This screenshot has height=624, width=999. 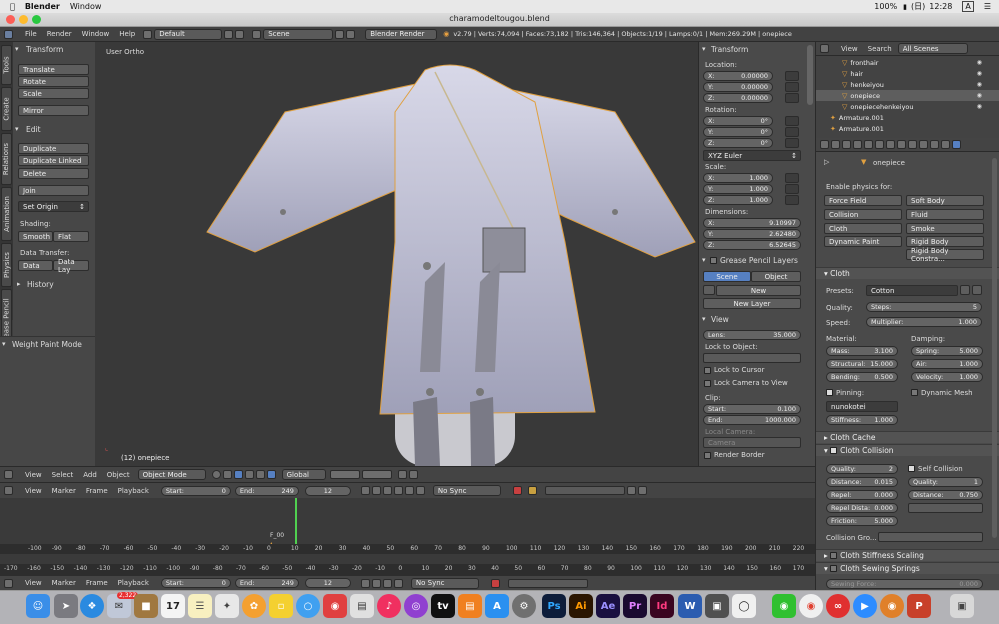 I want to click on edit-panel-header: Edit, so click(x=33, y=129).